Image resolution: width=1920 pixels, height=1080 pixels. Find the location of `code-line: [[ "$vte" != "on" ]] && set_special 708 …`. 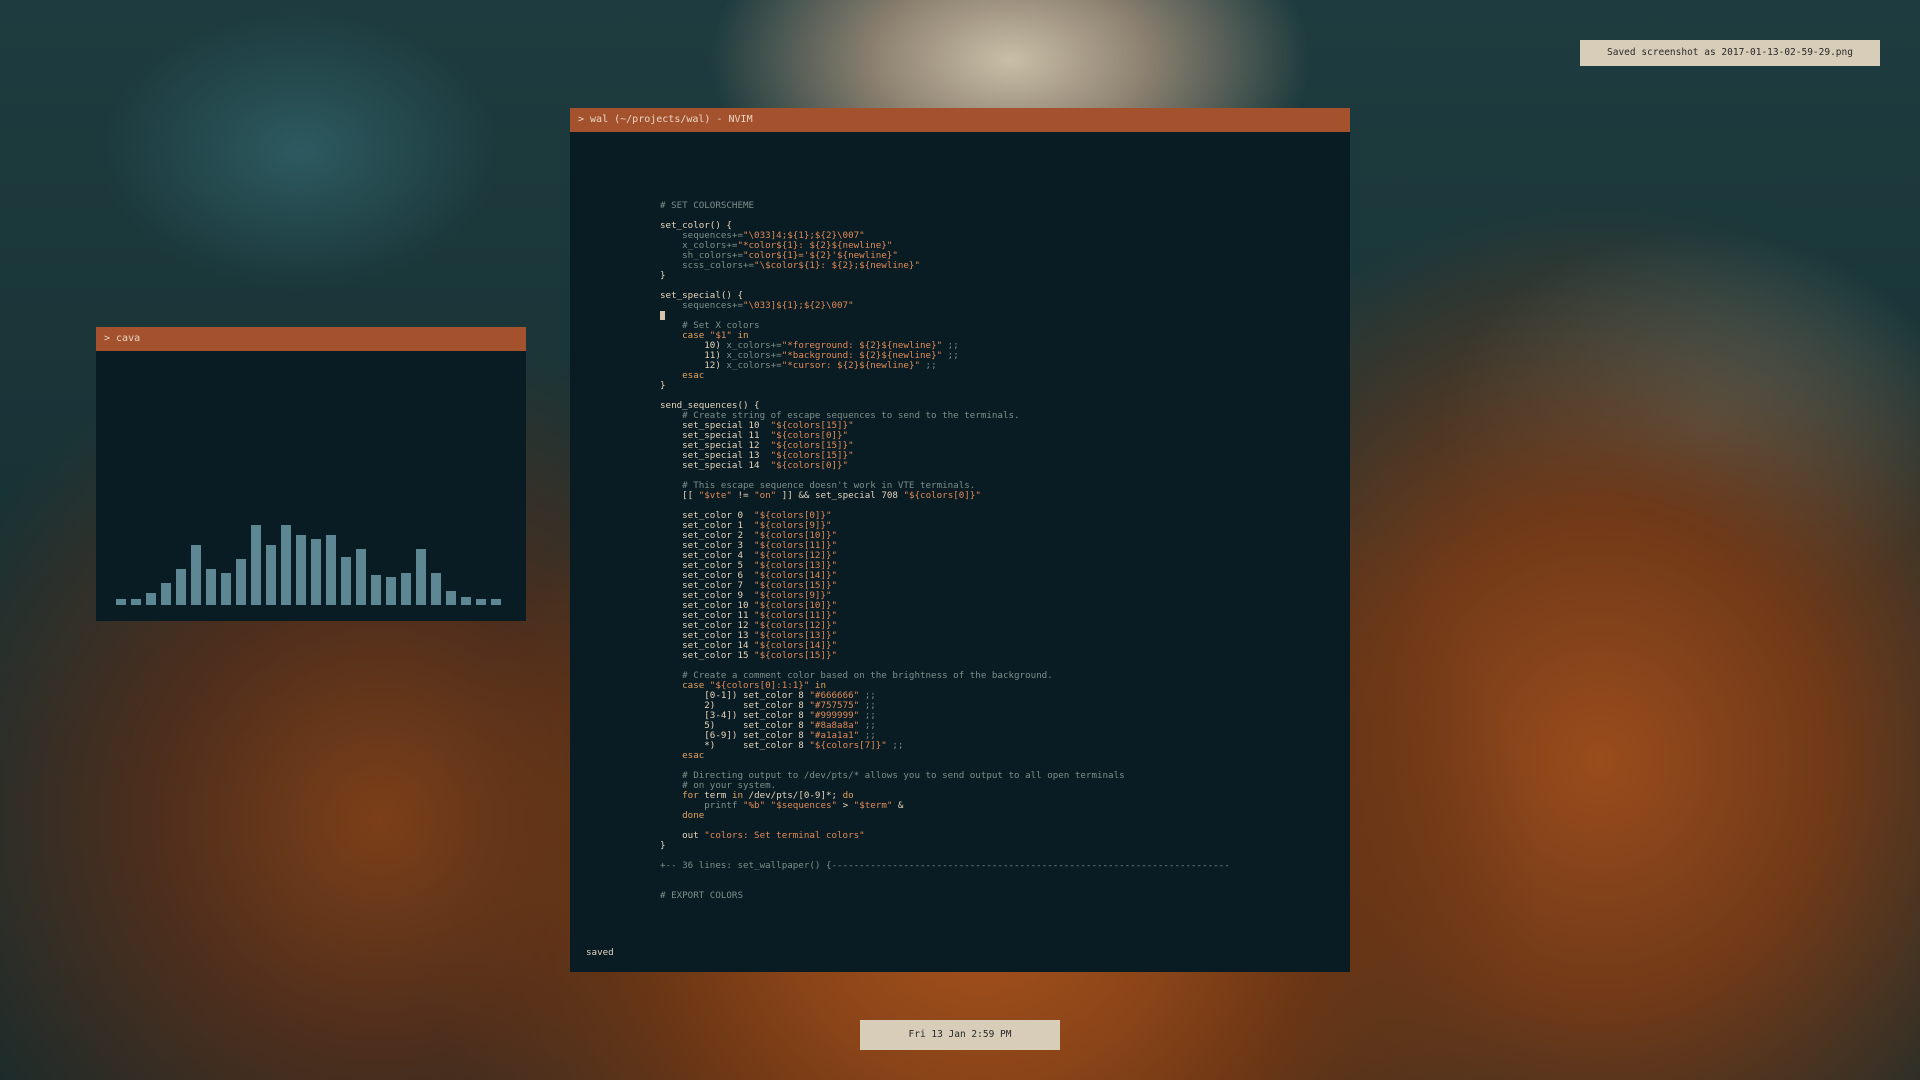

code-line: [[ "$vte" != "on" ]] && set_special 708 … is located at coordinates (1000, 496).